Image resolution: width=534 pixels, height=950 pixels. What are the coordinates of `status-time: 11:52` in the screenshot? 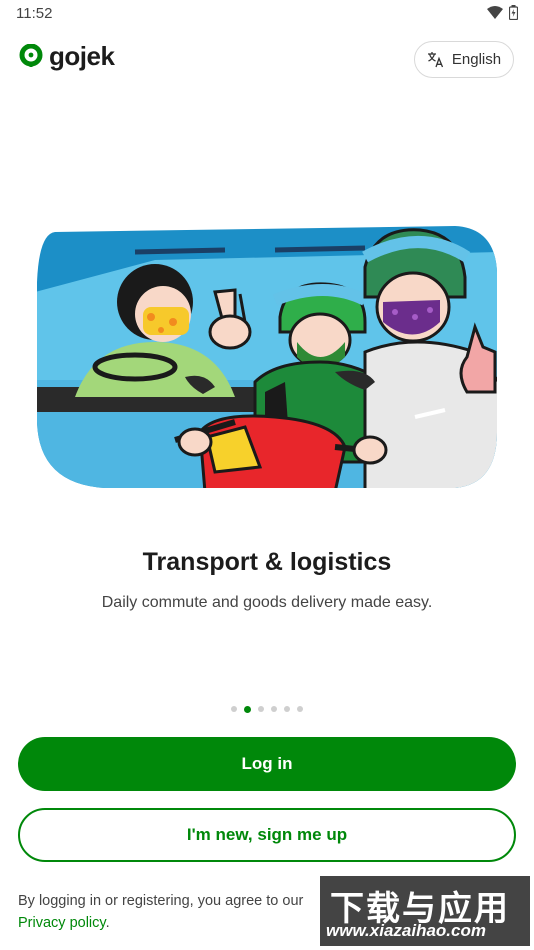 It's located at (34, 13).